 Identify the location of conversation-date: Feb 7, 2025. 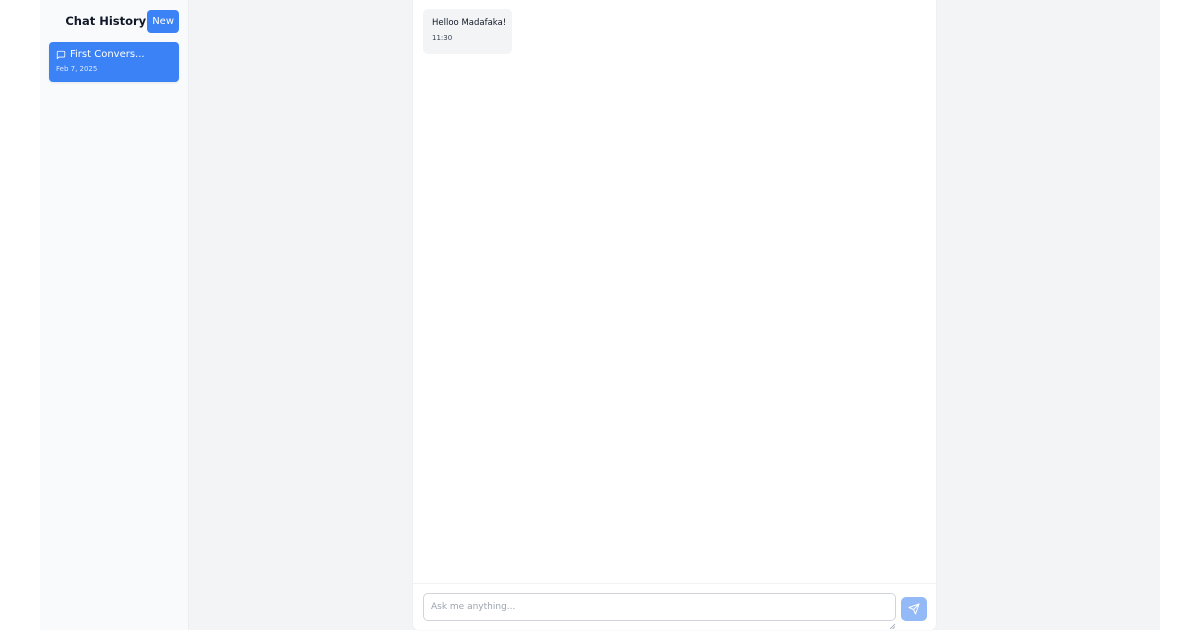
(77, 69).